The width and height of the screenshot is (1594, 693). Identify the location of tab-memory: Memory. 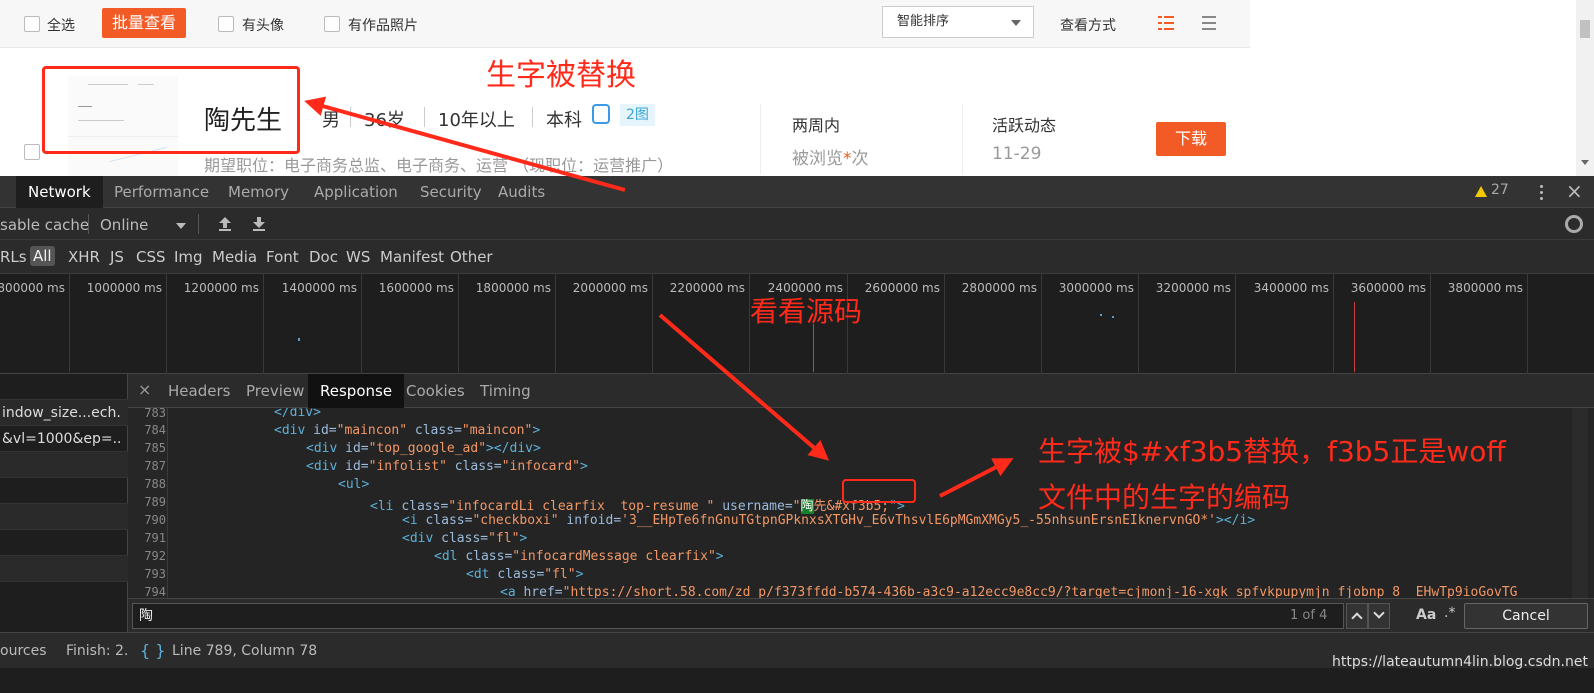
(258, 192).